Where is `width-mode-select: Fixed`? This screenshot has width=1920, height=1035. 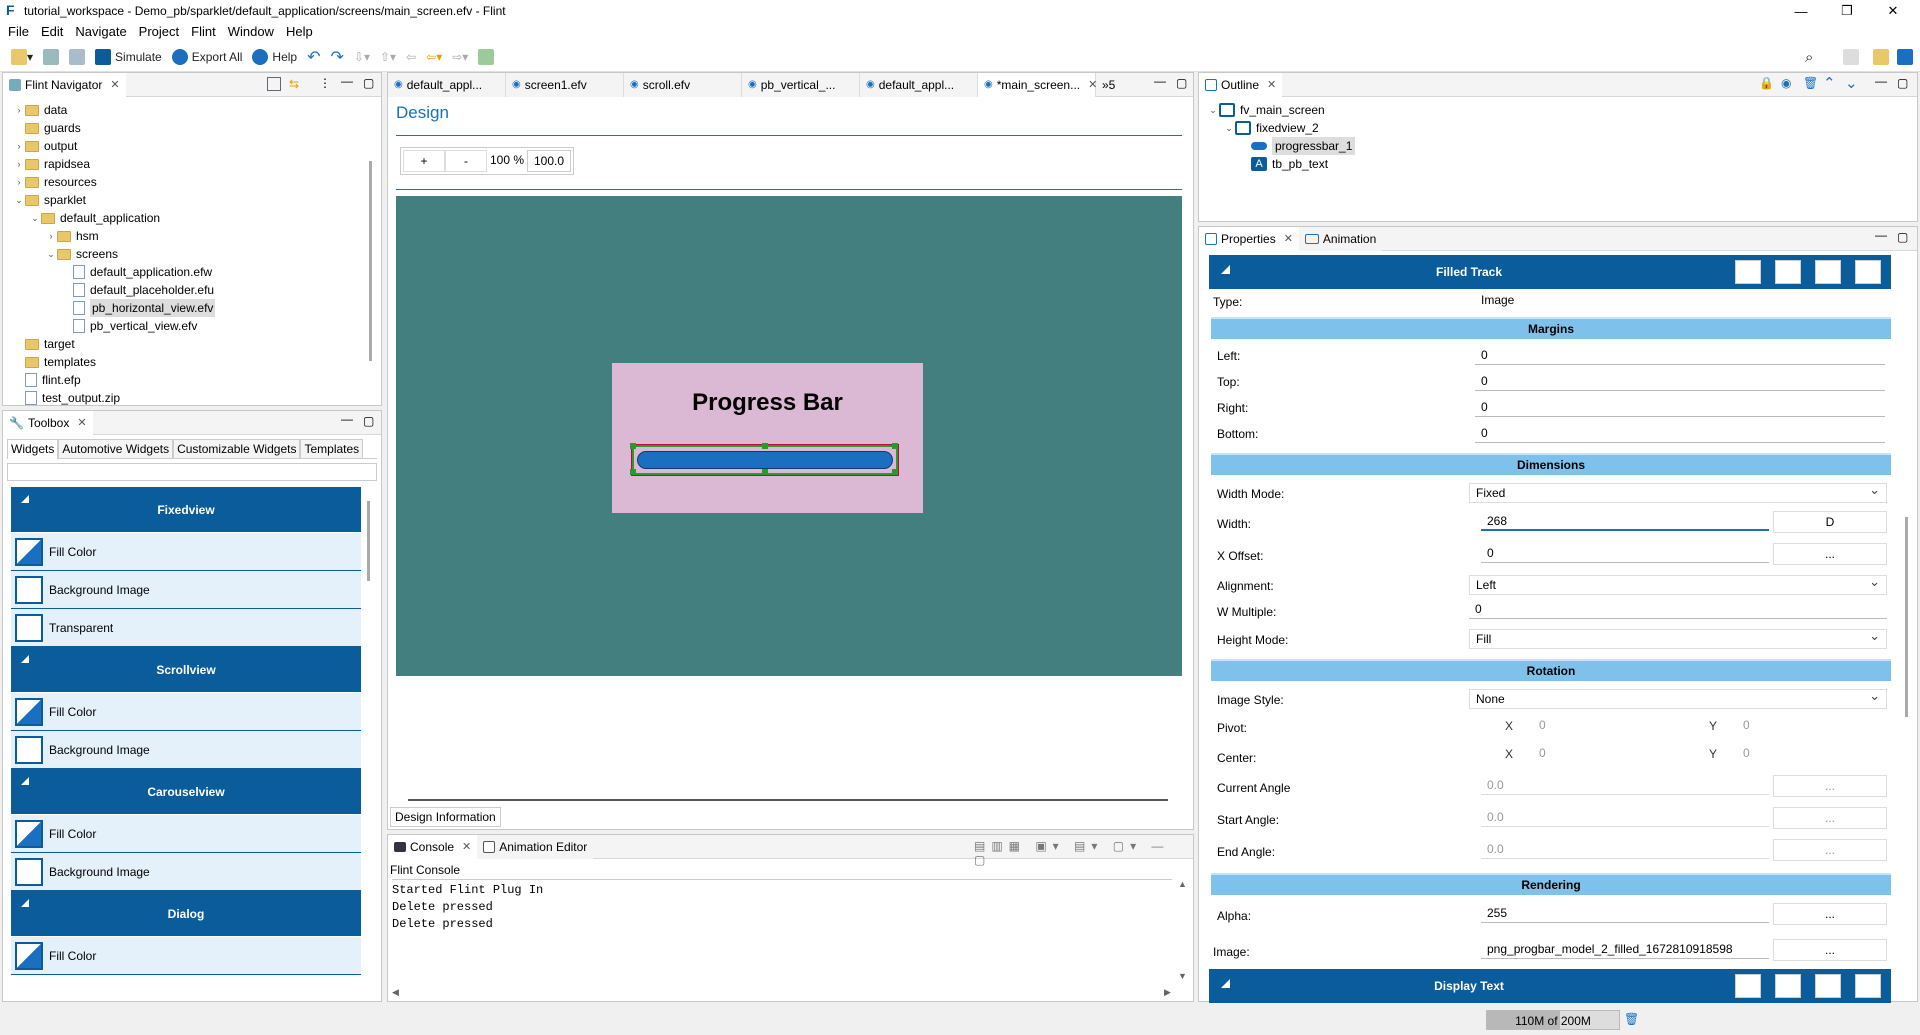
width-mode-select: Fixed is located at coordinates (1678, 492).